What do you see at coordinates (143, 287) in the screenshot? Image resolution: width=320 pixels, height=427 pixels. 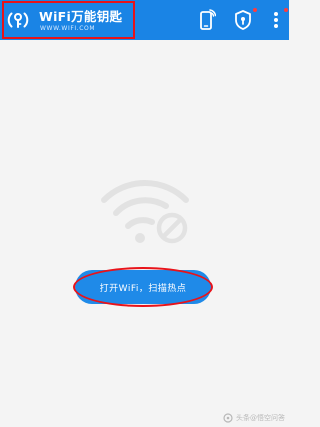 I see `open-wifi-scan-button: 打开WiFi，扫描热点` at bounding box center [143, 287].